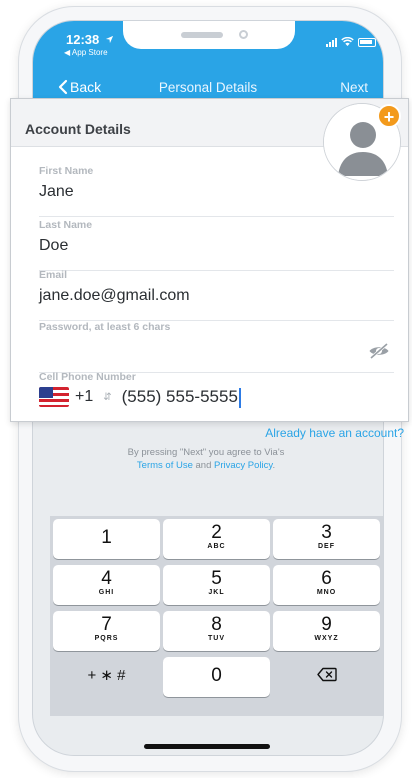 This screenshot has height=778, width=412. What do you see at coordinates (243, 34) in the screenshot?
I see `camera` at bounding box center [243, 34].